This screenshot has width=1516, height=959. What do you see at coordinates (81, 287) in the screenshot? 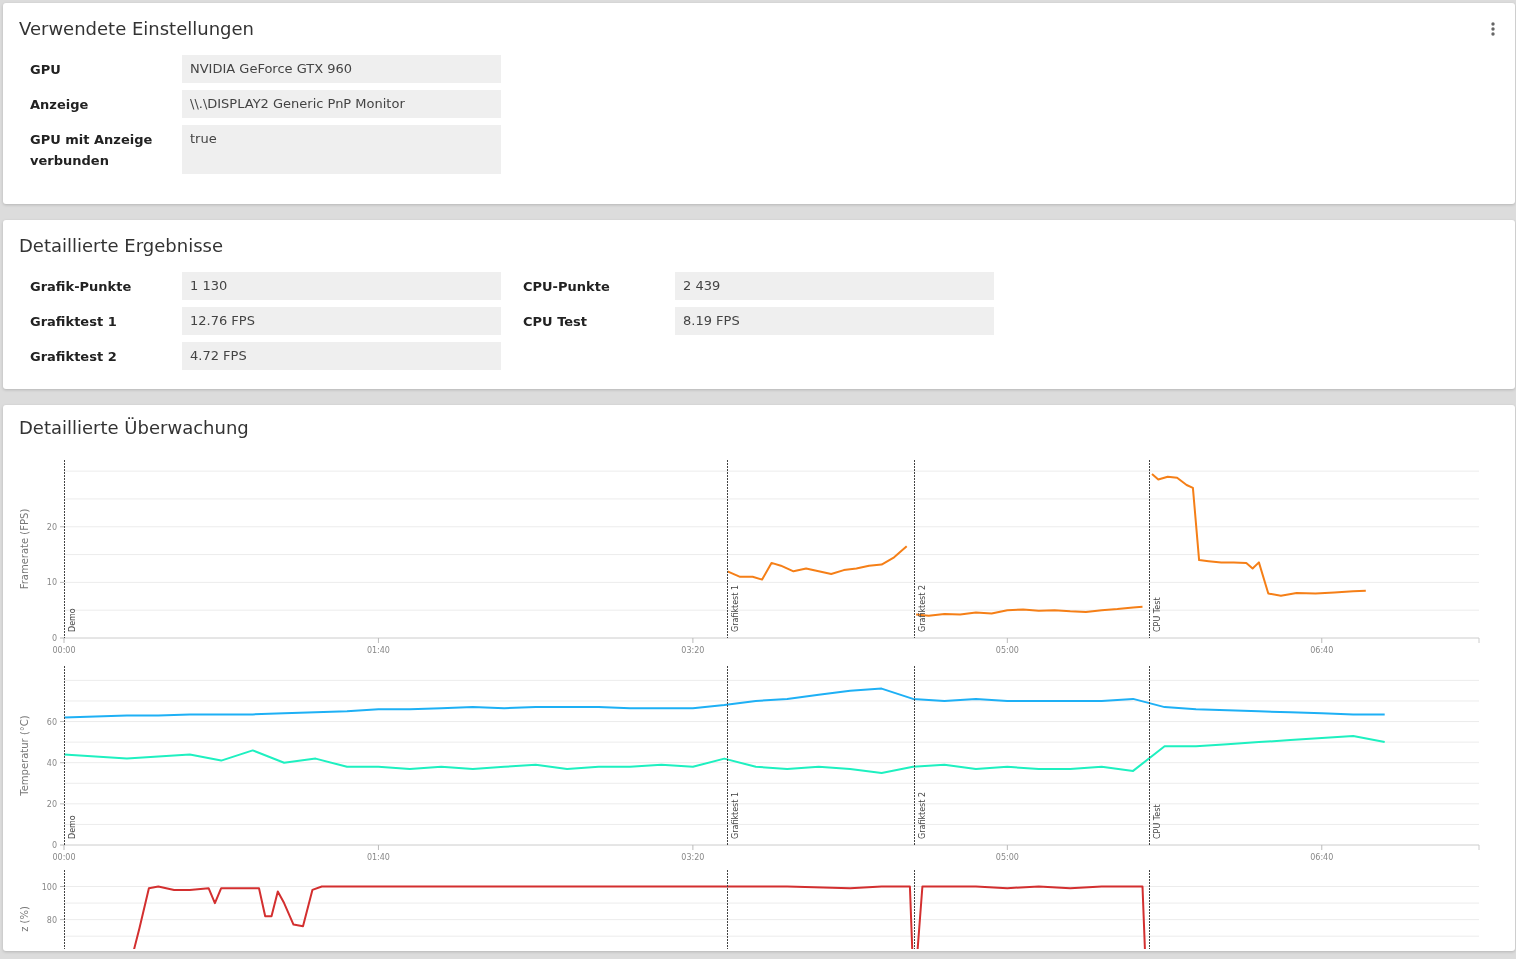
I see `field-label: Grafik-Punkte` at bounding box center [81, 287].